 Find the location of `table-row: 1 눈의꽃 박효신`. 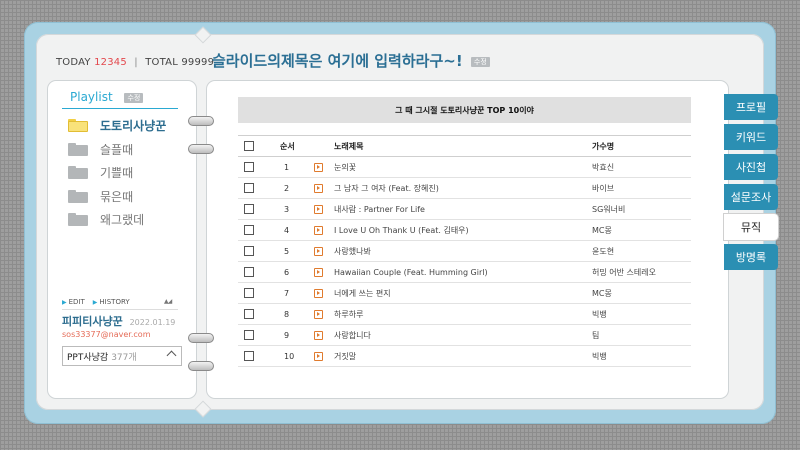

table-row: 1 눈의꽃 박효신 is located at coordinates (464, 167).